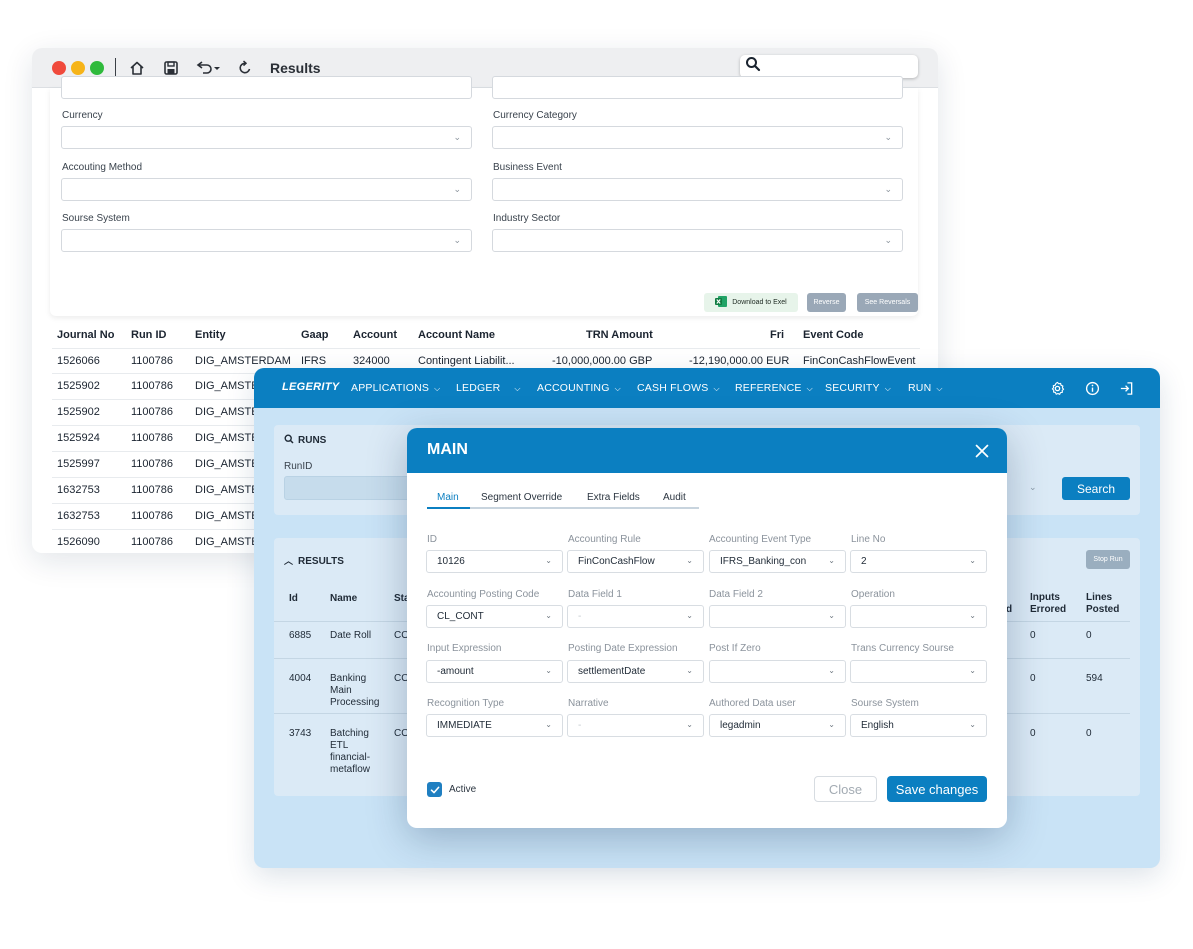 The image size is (1193, 949). I want to click on accounting-rule-select: FinConCashFlow ⌄, so click(635, 561).